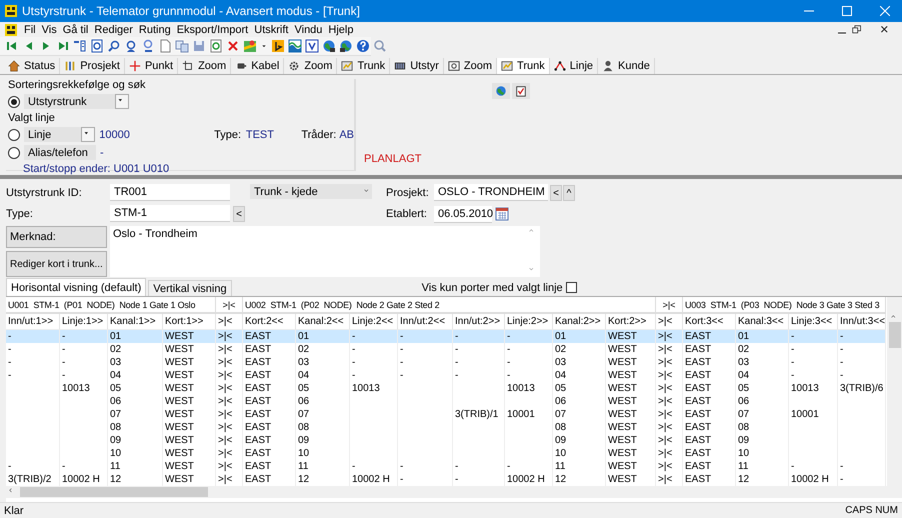  Describe the element at coordinates (199, 46) in the screenshot. I see `save-icon` at that location.